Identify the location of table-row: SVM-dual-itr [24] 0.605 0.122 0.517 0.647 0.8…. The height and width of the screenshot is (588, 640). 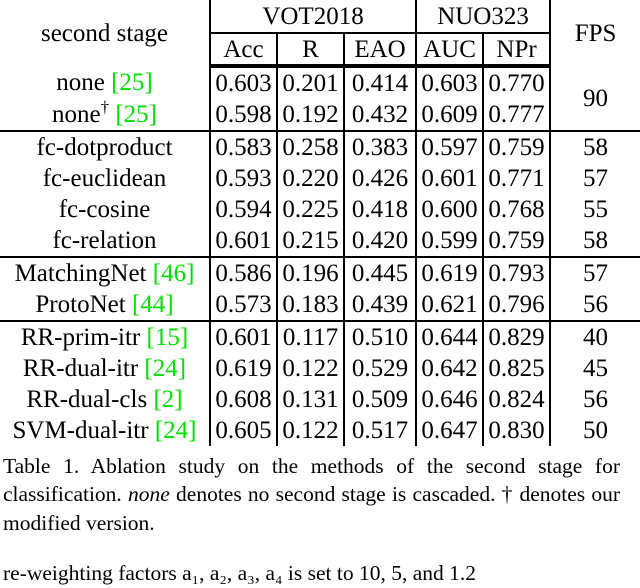
(320, 430).